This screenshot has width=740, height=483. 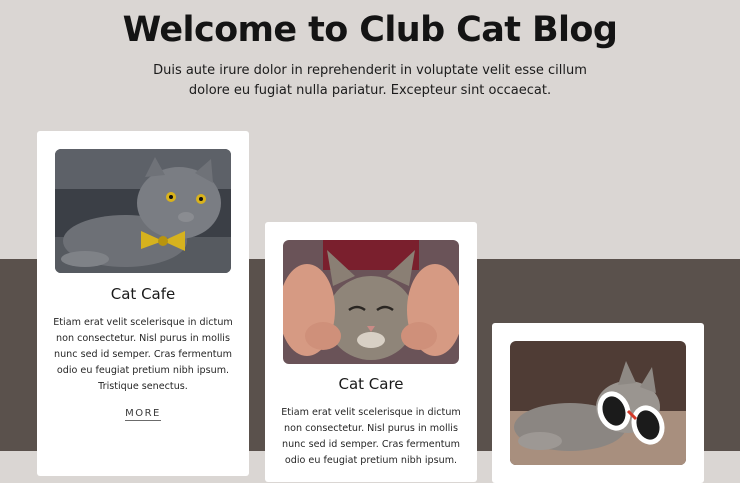 I want to click on blog-card-sunglasses-cat, so click(x=598, y=403).